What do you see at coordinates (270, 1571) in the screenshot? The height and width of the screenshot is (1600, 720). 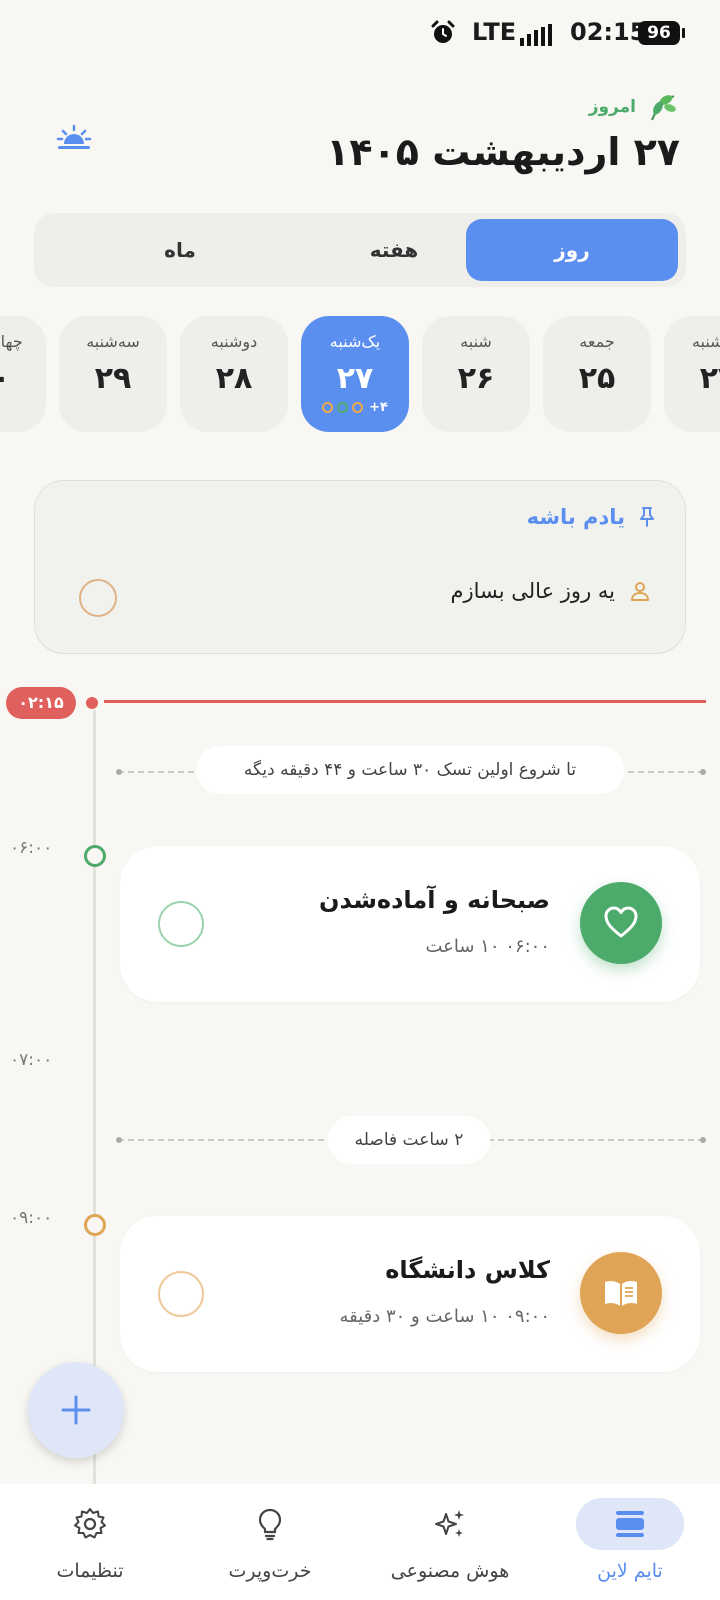 I see `nav-label: خرت‌وپرت` at bounding box center [270, 1571].